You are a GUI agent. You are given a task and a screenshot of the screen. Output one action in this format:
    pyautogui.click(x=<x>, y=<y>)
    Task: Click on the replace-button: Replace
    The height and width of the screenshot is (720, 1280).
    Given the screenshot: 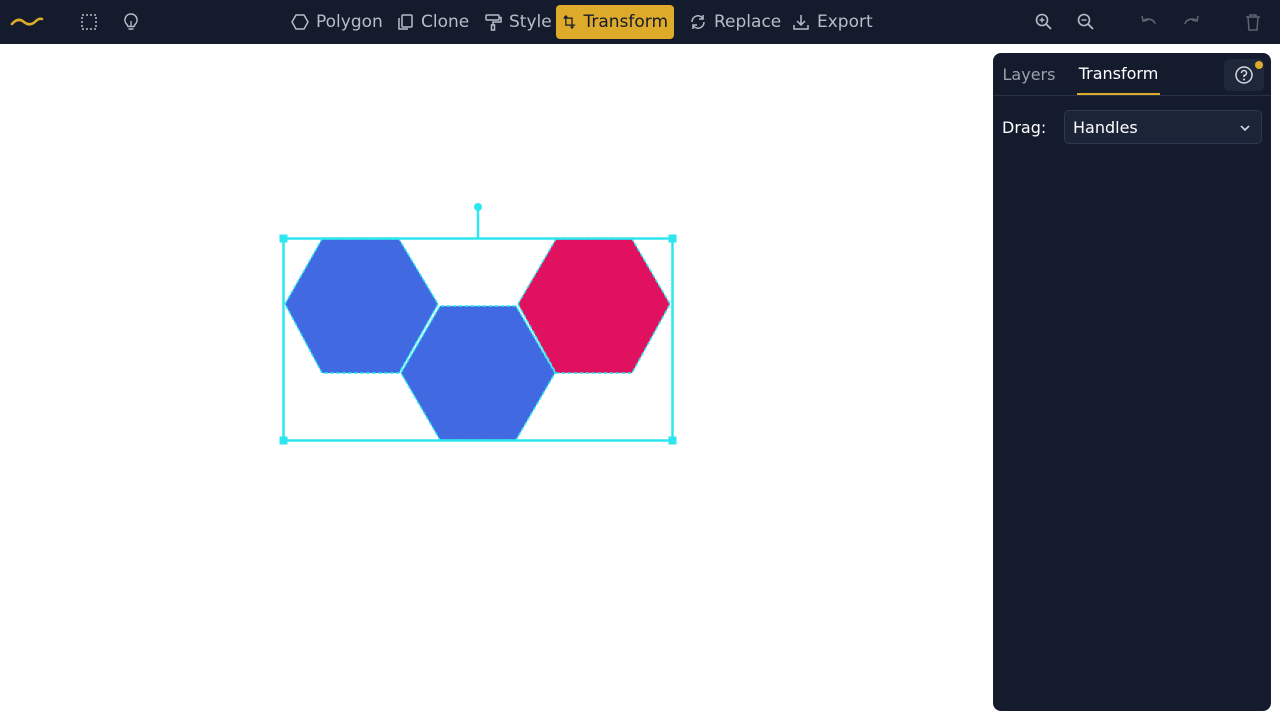 What is the action you would take?
    pyautogui.click(x=734, y=22)
    